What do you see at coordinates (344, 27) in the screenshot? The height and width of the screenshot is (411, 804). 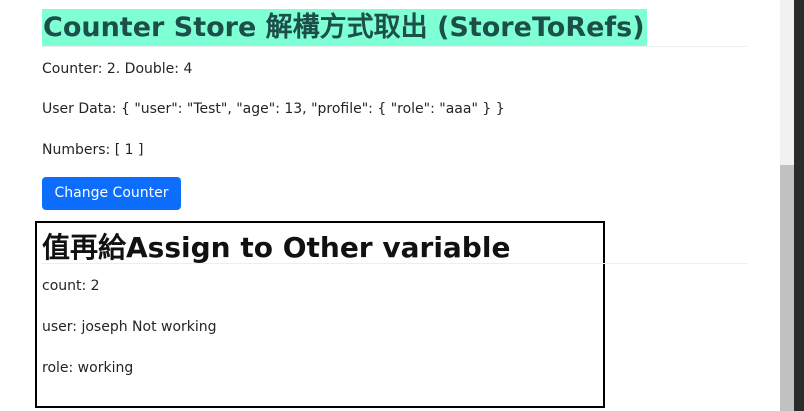 I see `counter-store-heading: Counter Store 解構方式取出 (StoreToRefs)` at bounding box center [344, 27].